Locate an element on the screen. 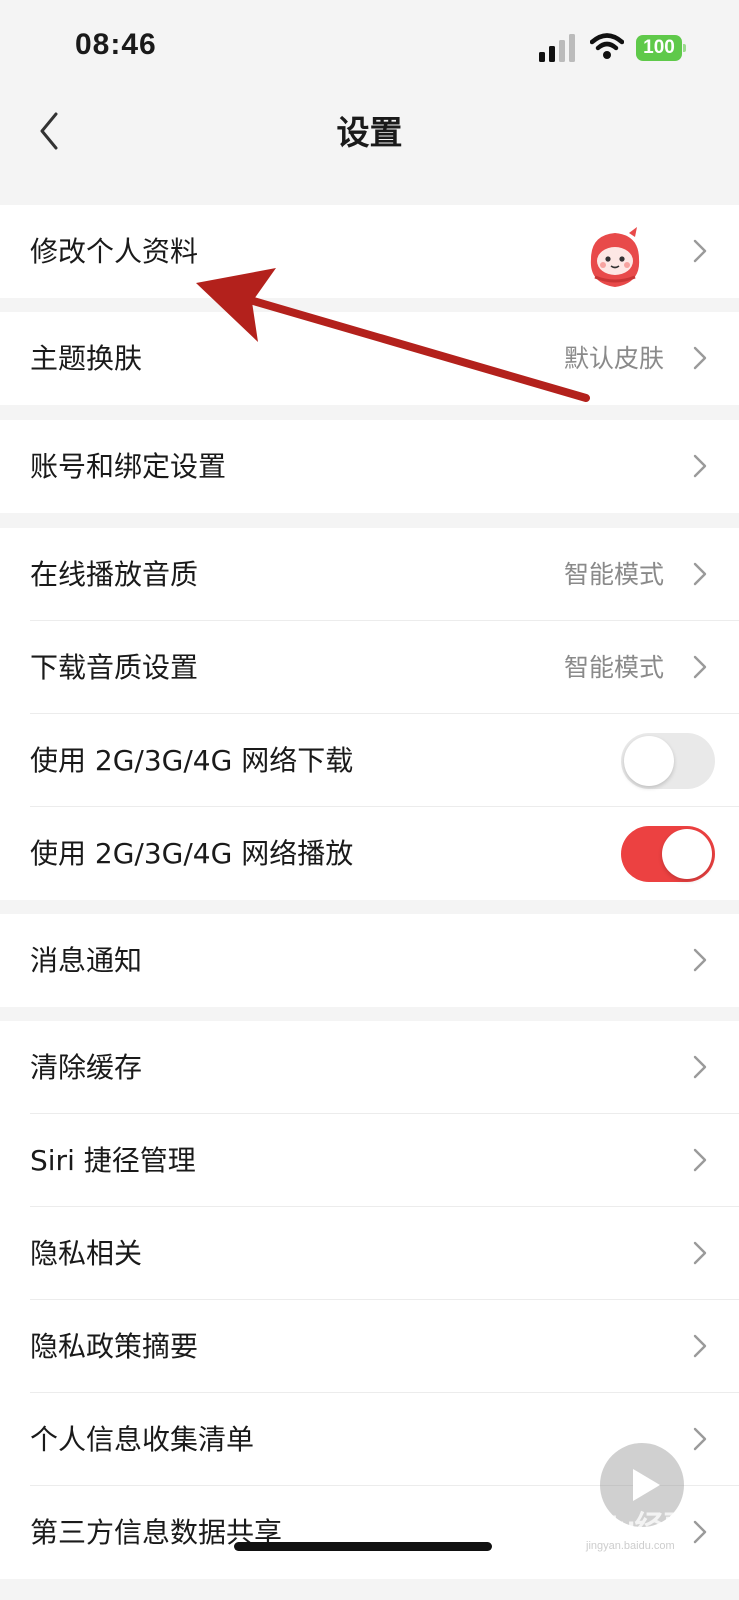  cellular-play-row: 使用 2G/3G/4G 网络播放 is located at coordinates (369, 853).